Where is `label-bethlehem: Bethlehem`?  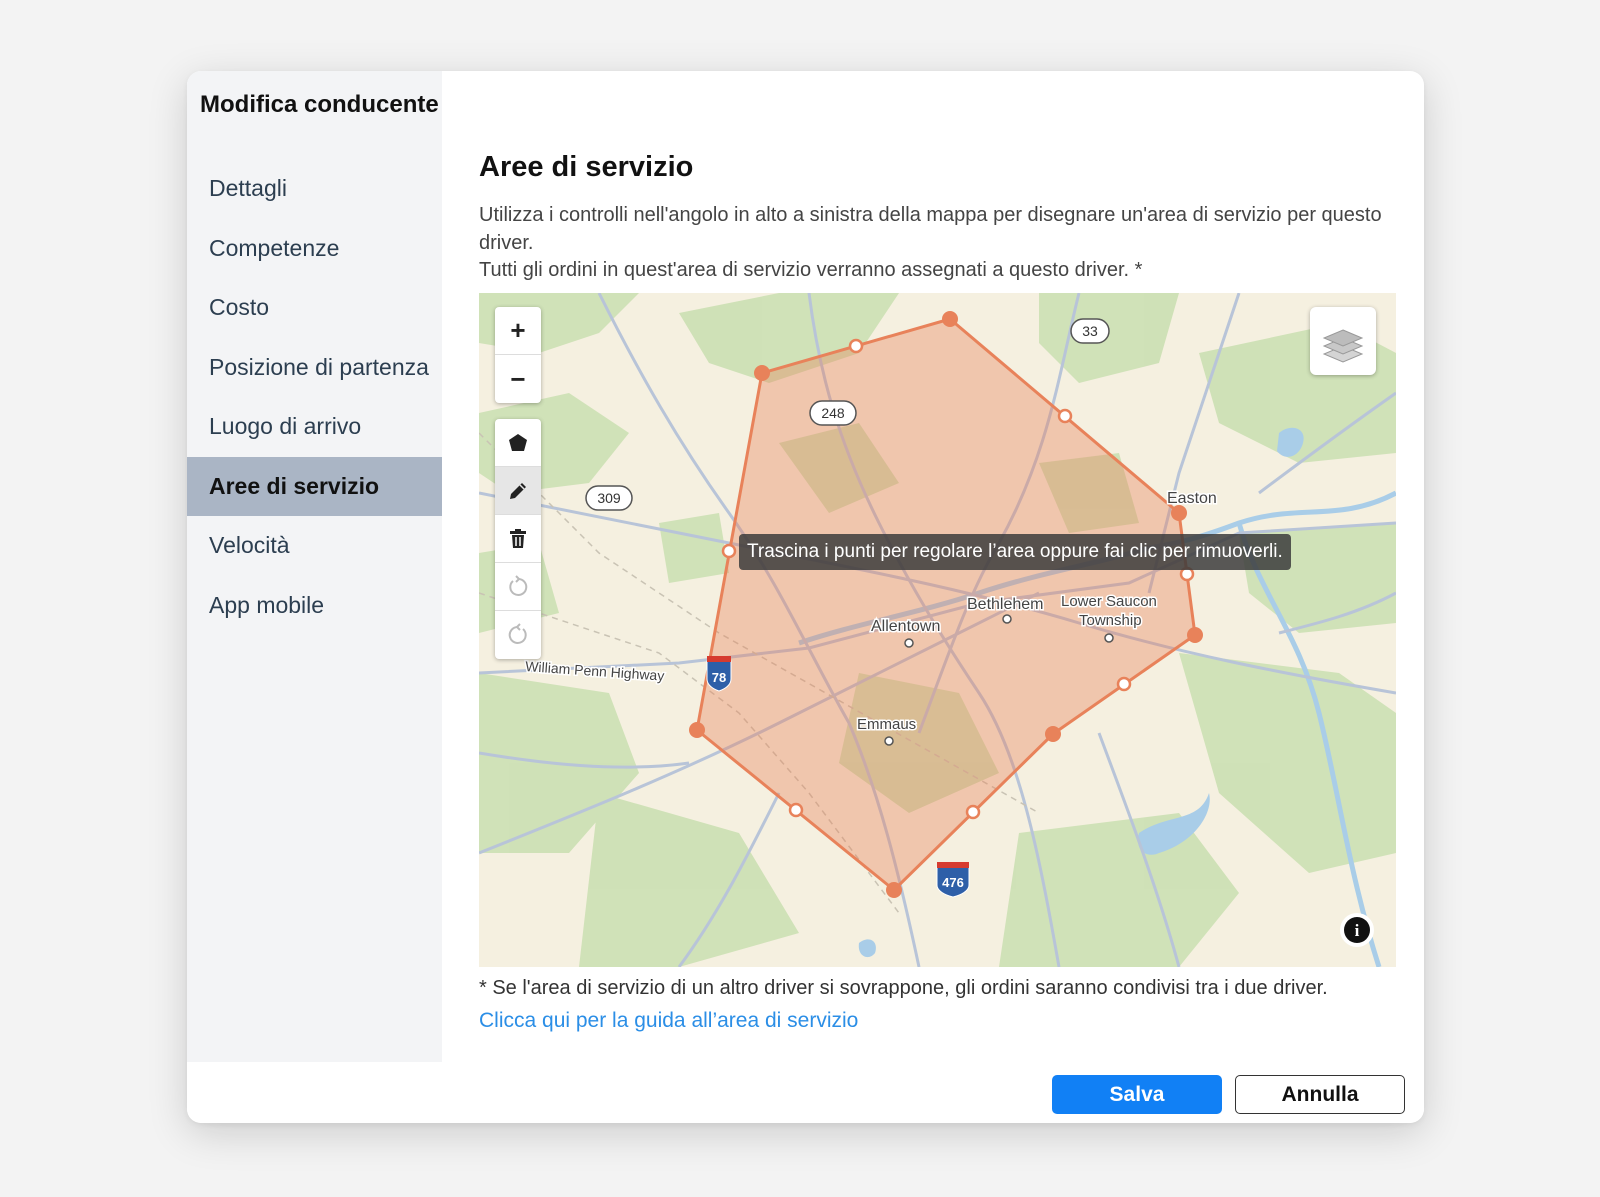
label-bethlehem: Bethlehem is located at coordinates (1005, 604).